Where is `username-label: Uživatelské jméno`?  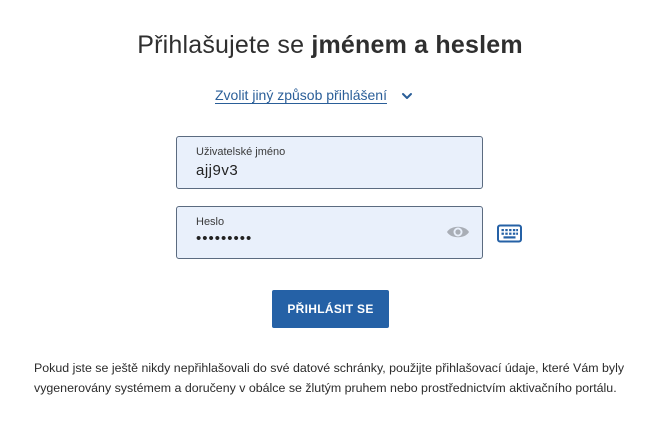
username-label: Uživatelské jméno is located at coordinates (241, 152).